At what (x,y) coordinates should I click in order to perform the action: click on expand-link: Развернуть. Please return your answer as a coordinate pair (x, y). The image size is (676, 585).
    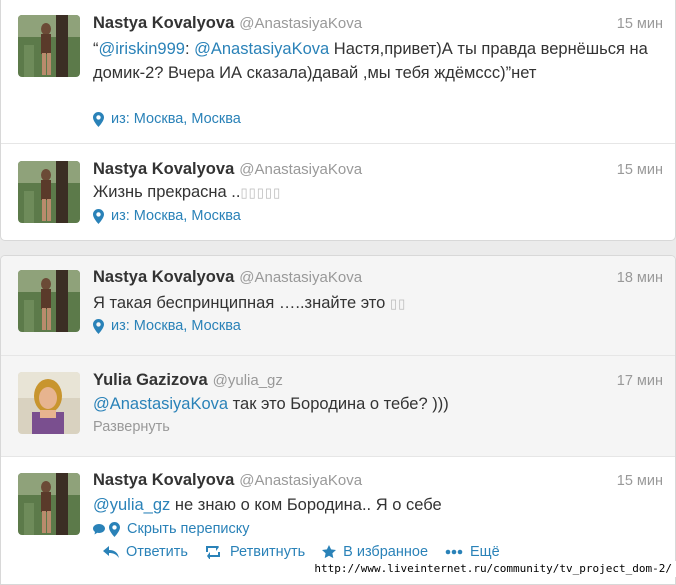
    Looking at the image, I should click on (131, 427).